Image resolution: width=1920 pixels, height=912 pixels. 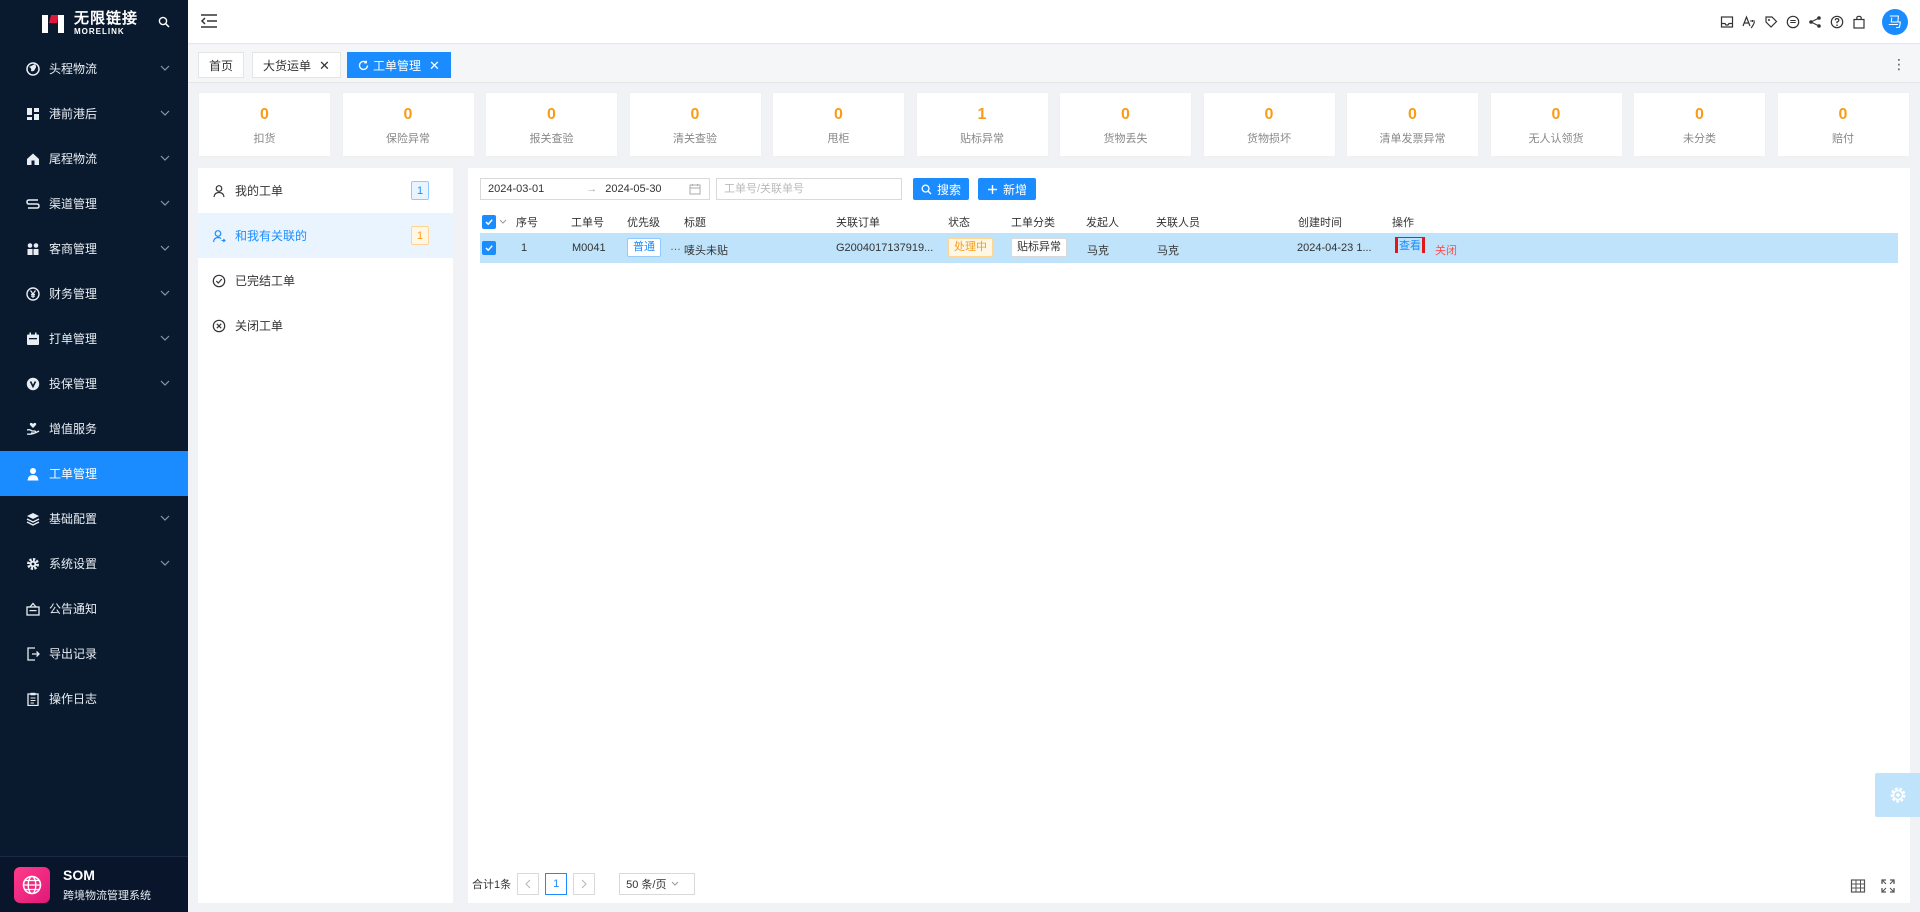 I want to click on inbox-icon, so click(x=1727, y=22).